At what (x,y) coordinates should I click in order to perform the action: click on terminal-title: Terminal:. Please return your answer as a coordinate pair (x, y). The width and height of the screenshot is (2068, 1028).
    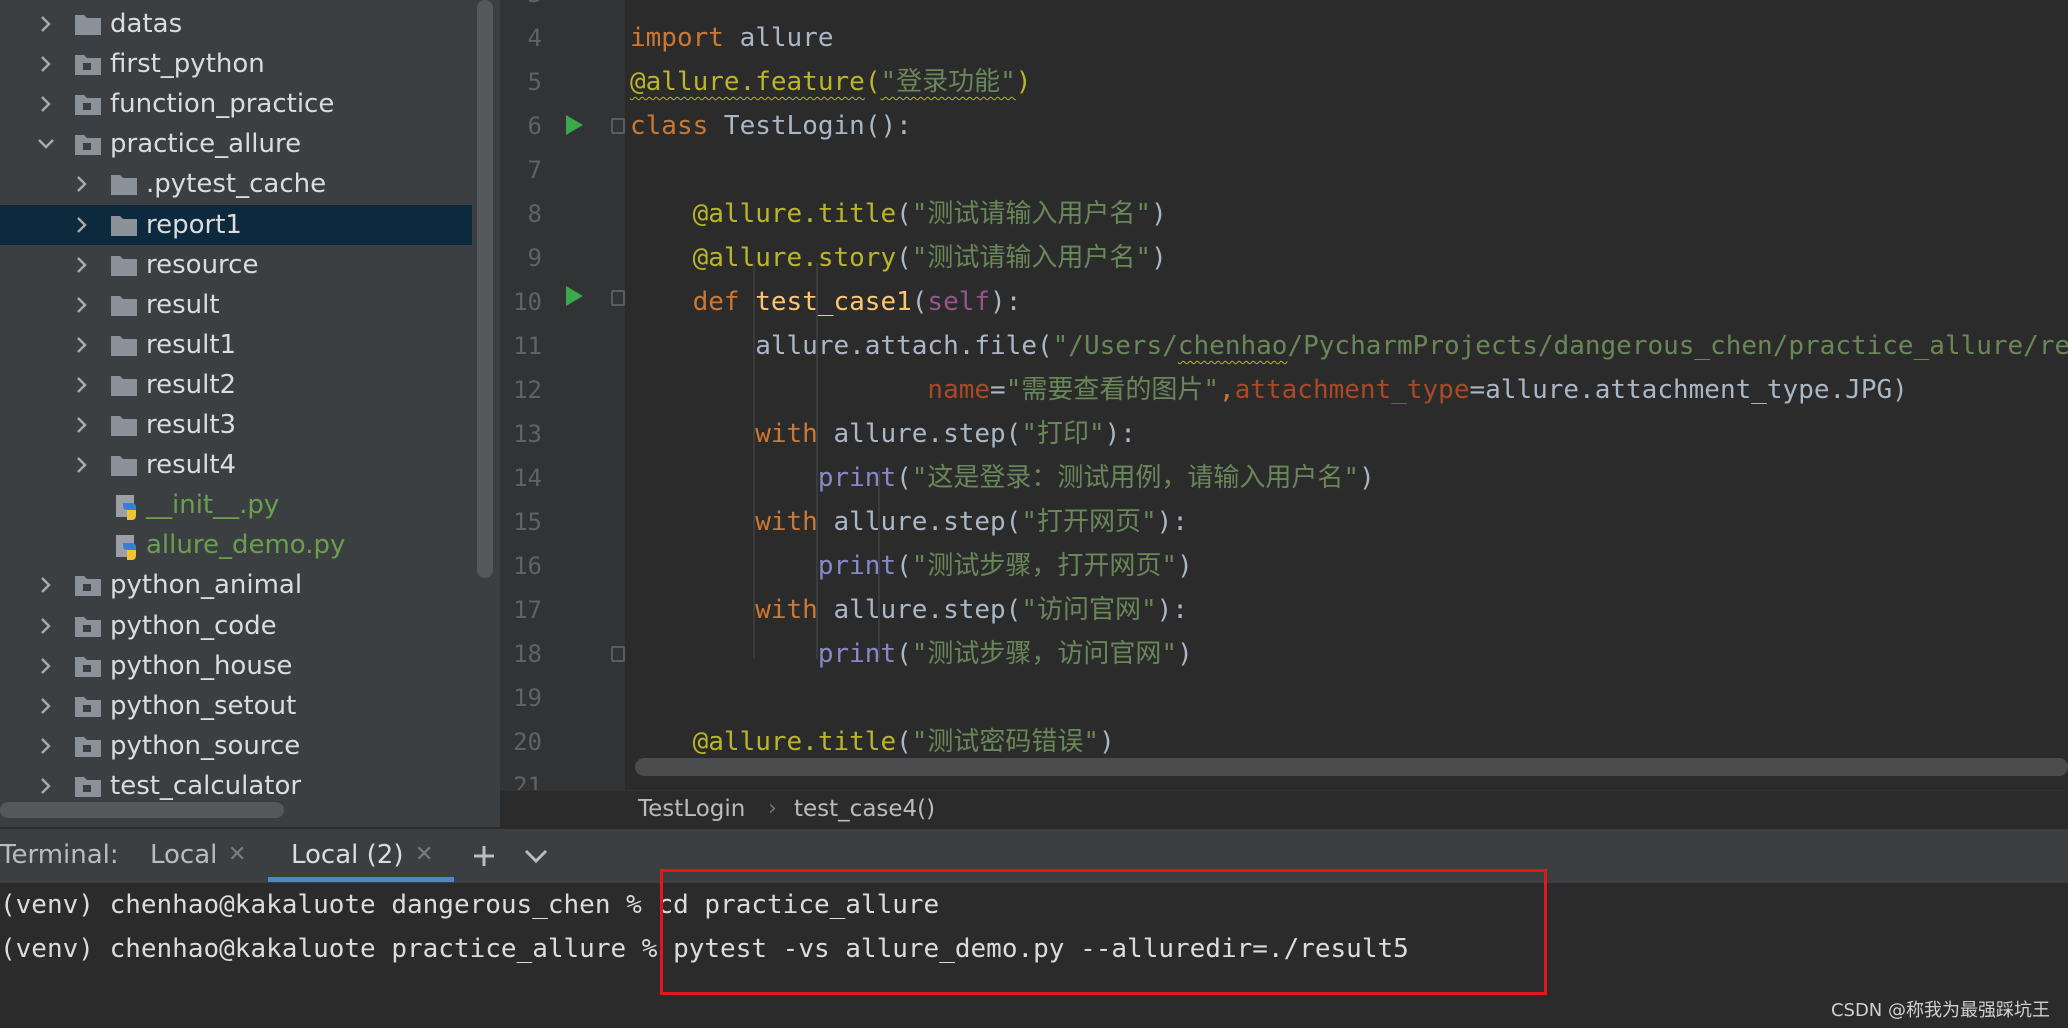
    Looking at the image, I should click on (59, 855).